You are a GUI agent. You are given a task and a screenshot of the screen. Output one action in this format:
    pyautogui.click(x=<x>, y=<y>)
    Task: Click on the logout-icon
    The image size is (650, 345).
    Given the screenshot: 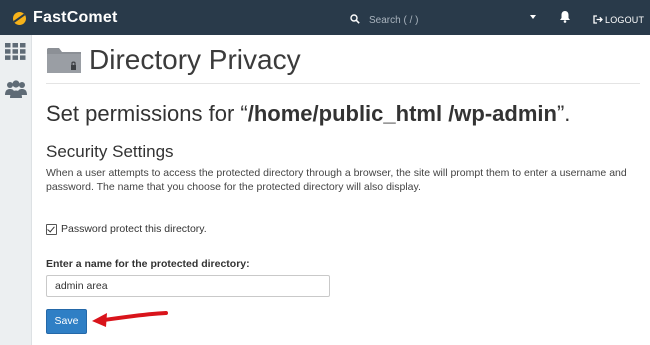 What is the action you would take?
    pyautogui.click(x=598, y=20)
    